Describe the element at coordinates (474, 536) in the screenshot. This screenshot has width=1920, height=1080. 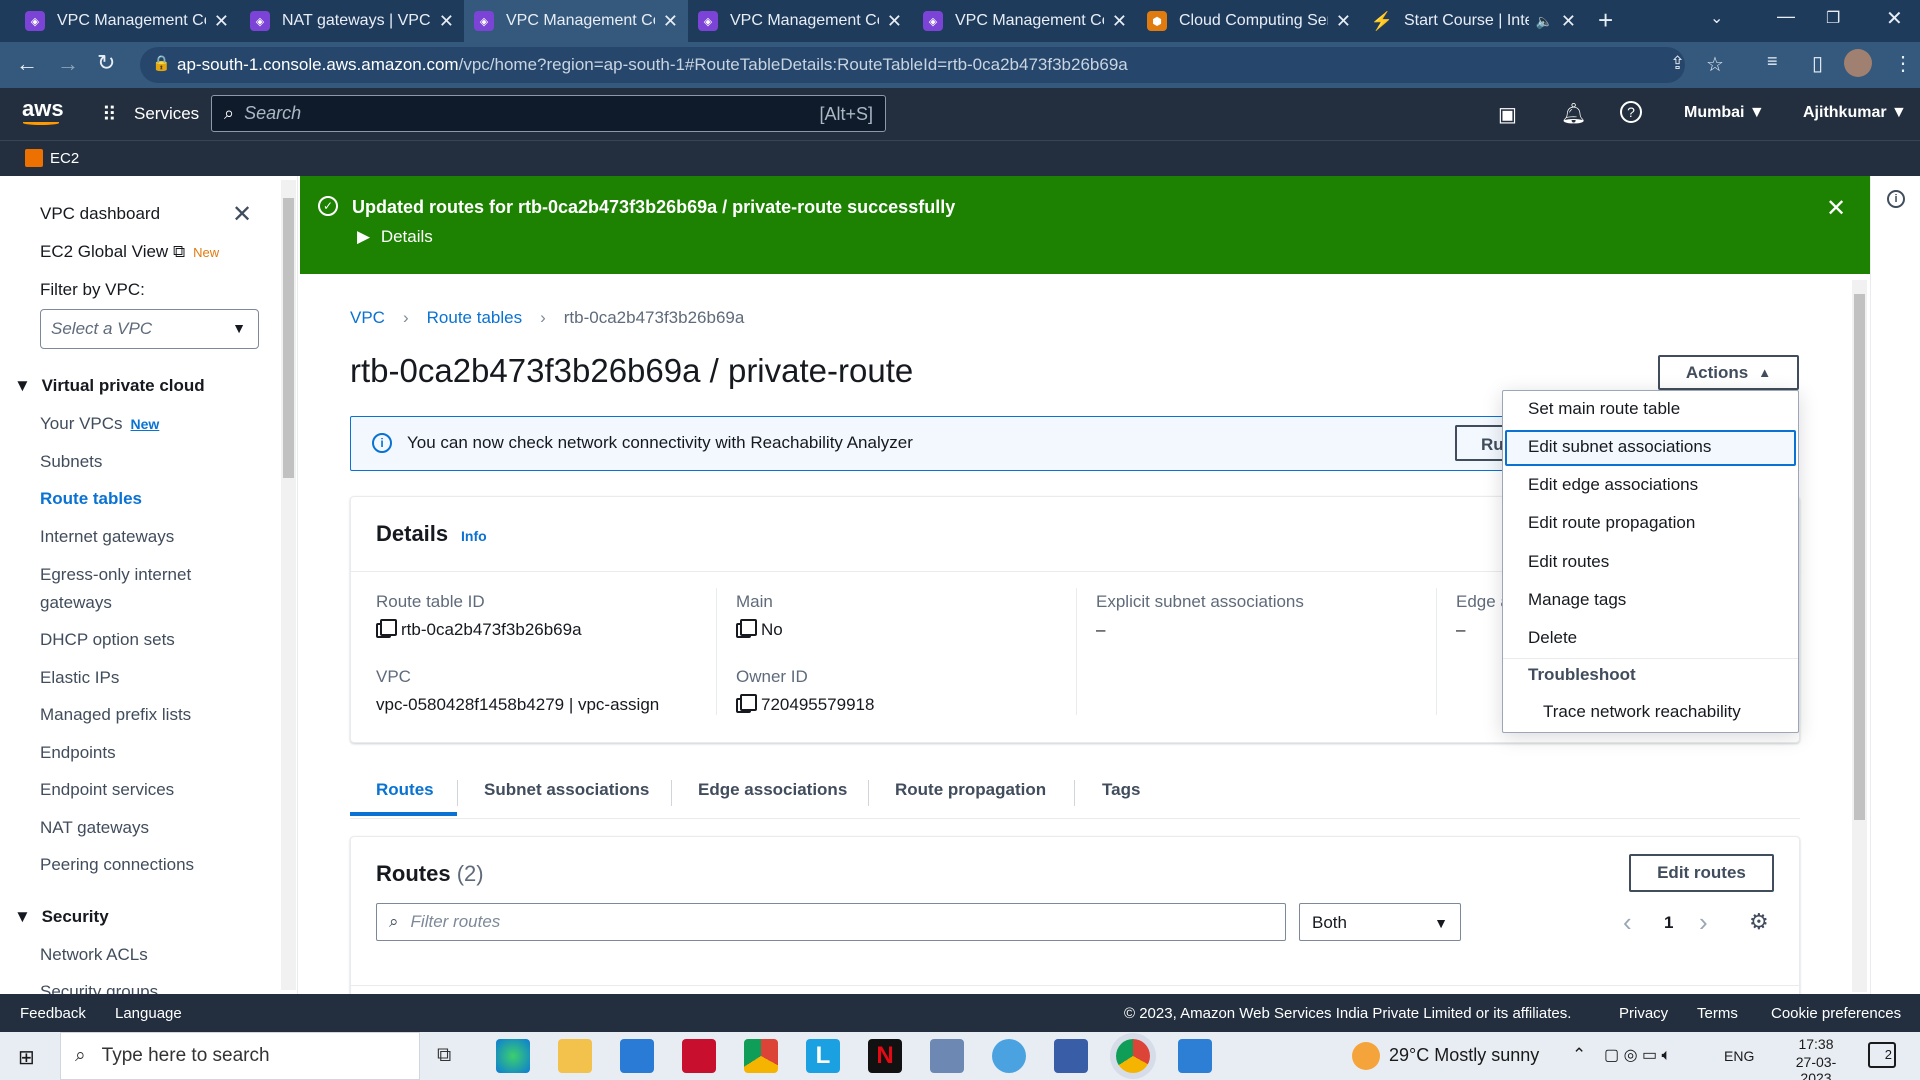
I see `details-info-link: Info` at that location.